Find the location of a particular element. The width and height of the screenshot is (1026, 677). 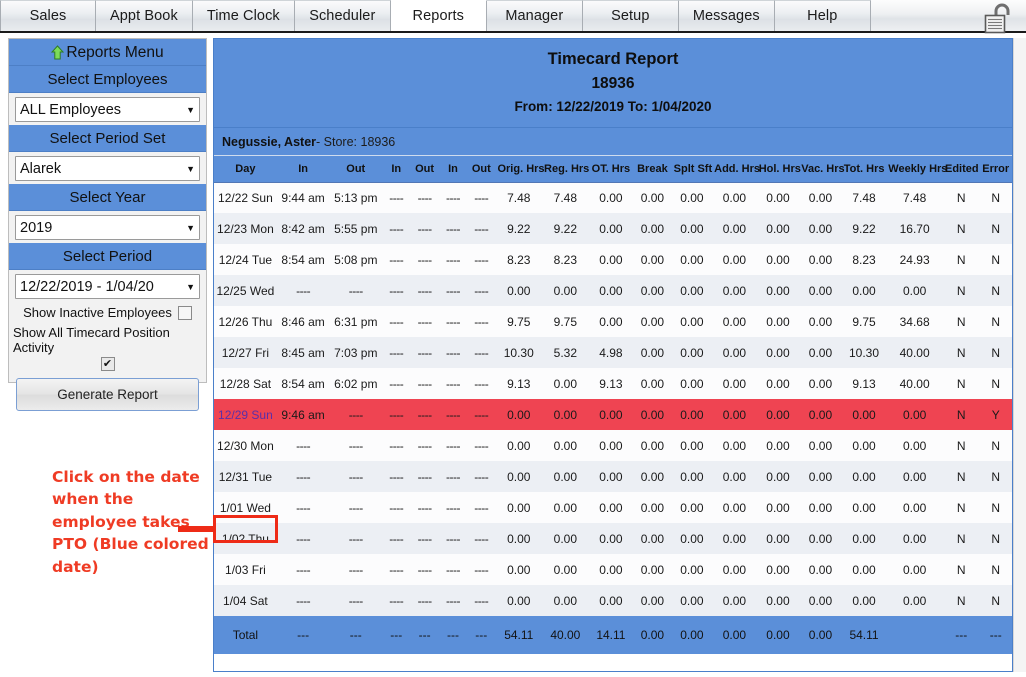

day-cell: 12/24 Tue is located at coordinates (245, 260).